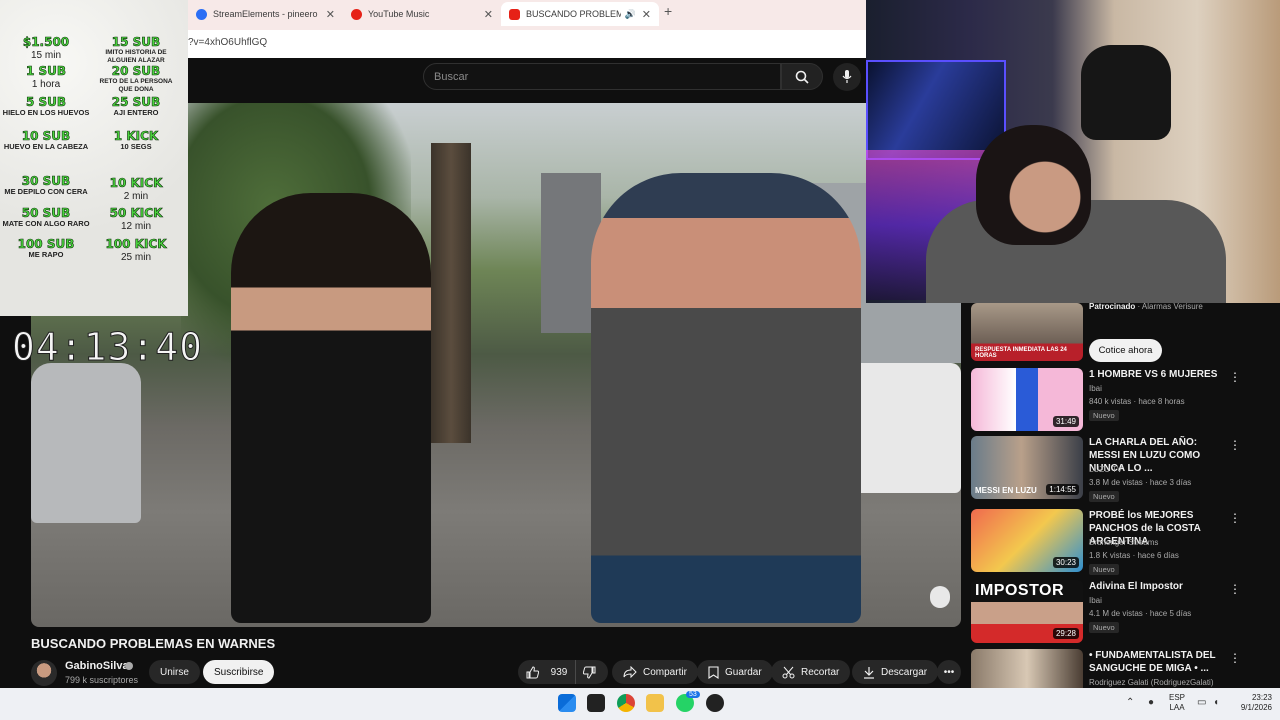 This screenshot has height=720, width=1280. Describe the element at coordinates (1125, 350) in the screenshot. I see `ad-cta-button: Cotice ahora` at that location.